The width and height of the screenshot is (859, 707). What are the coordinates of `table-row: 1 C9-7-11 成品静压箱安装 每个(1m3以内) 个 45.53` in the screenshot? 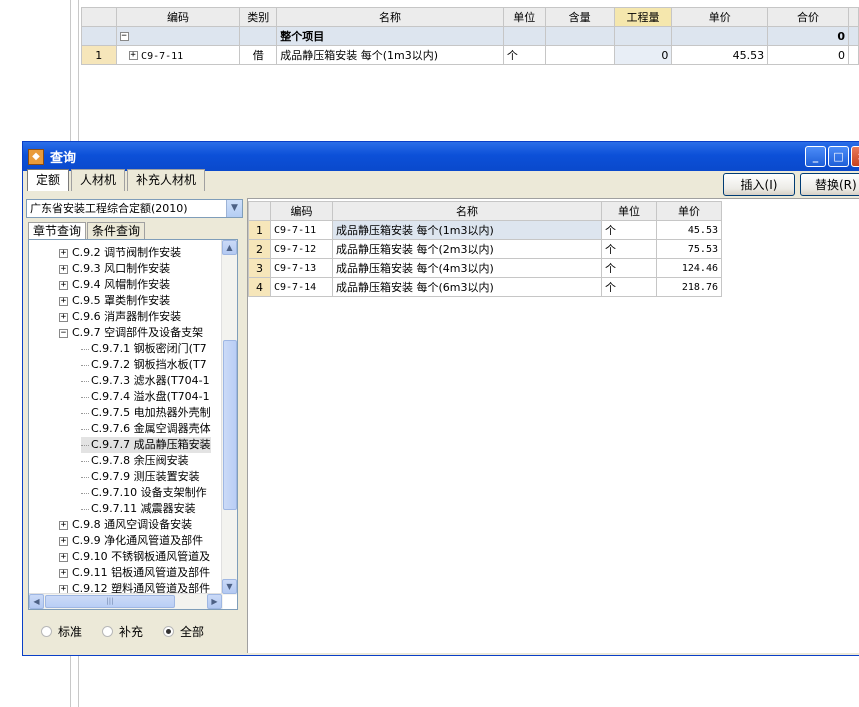 It's located at (485, 230).